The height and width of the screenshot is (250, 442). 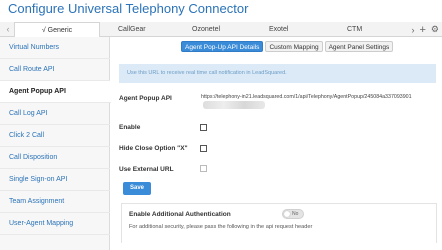 What do you see at coordinates (234, 105) in the screenshot?
I see `redacted-block` at bounding box center [234, 105].